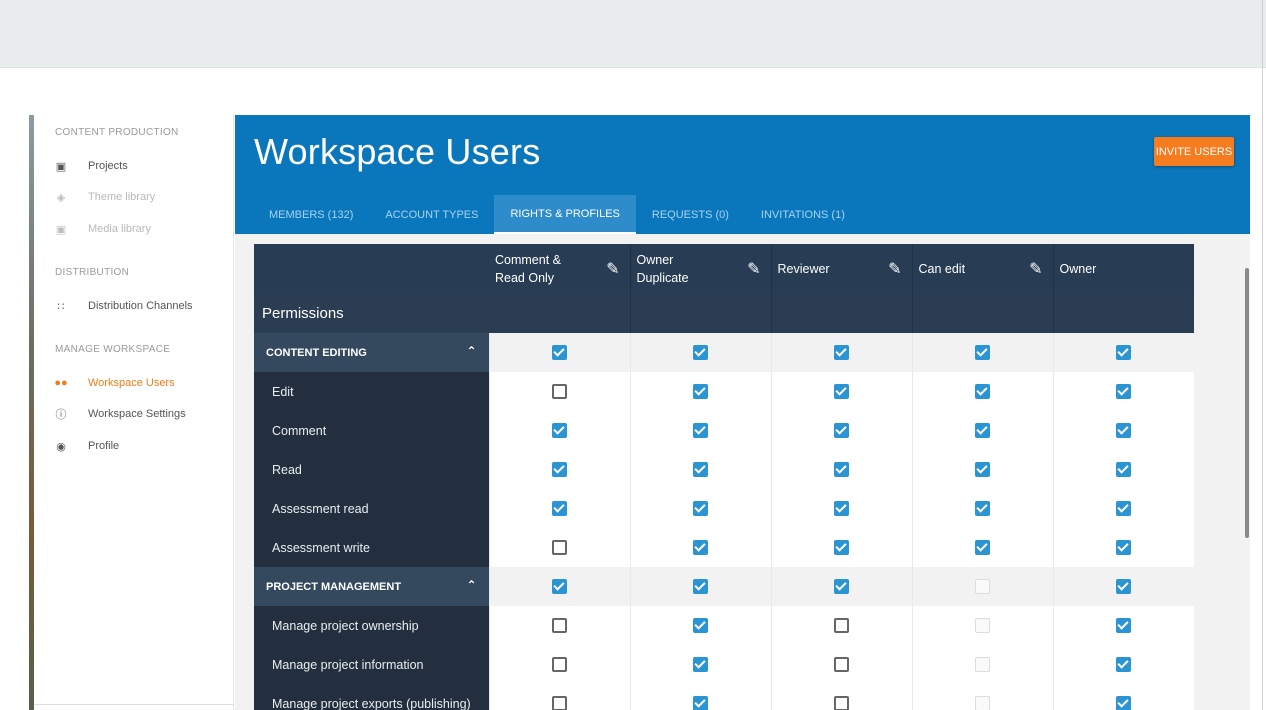 Image resolution: width=1266 pixels, height=710 pixels. Describe the element at coordinates (104, 197) in the screenshot. I see `sidebar-item-theme-library: ◈ Theme library` at that location.